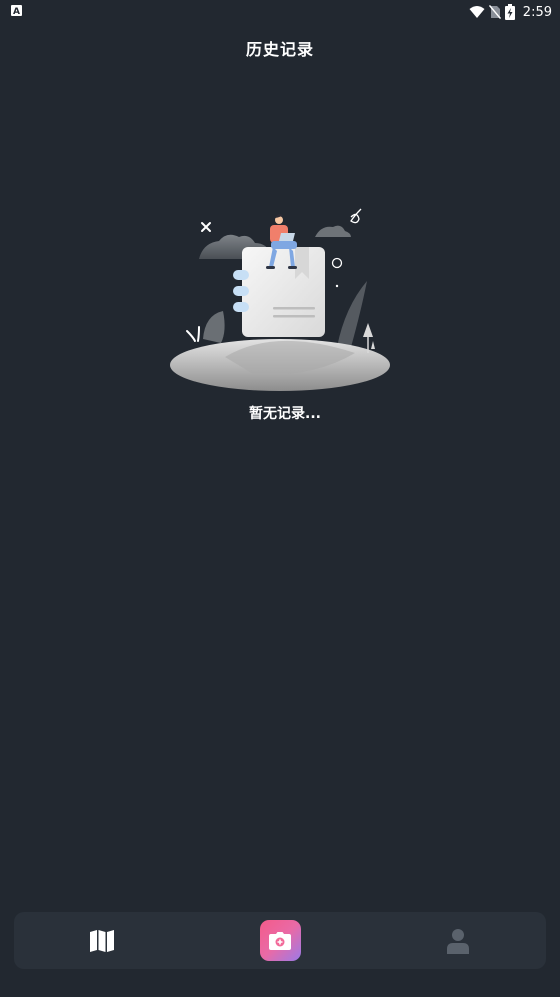 The image size is (560, 997). I want to click on battery-charging-icon, so click(509, 12).